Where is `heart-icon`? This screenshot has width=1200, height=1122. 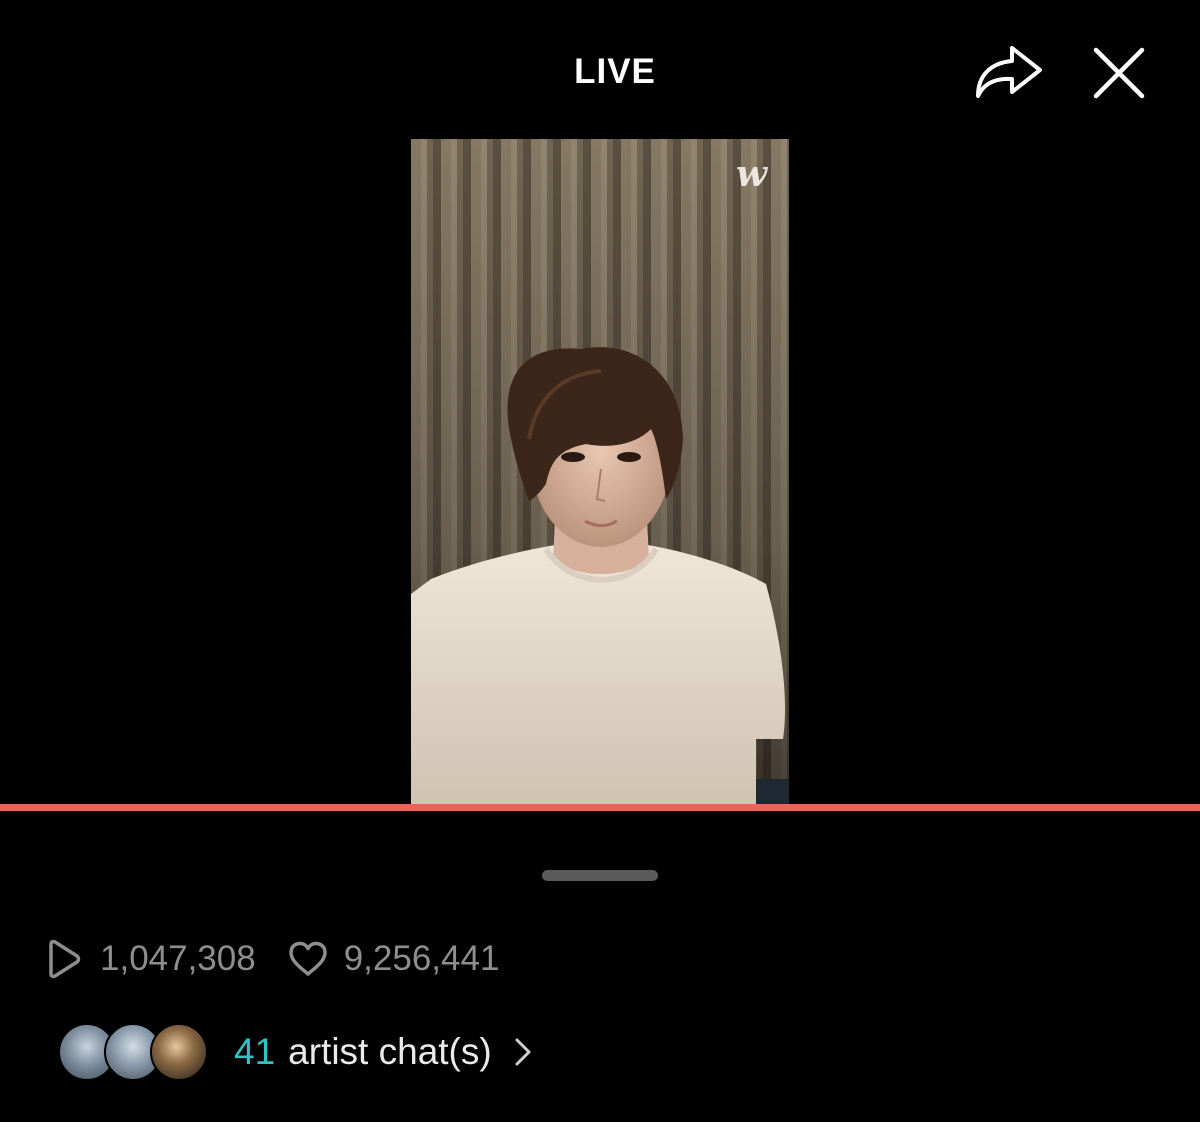 heart-icon is located at coordinates (307, 958).